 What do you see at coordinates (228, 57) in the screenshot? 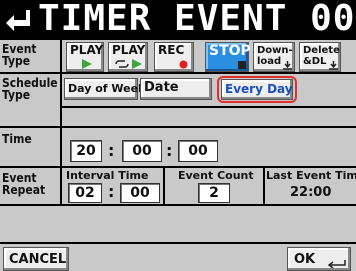
I see `event-type-stop-button: STOP` at bounding box center [228, 57].